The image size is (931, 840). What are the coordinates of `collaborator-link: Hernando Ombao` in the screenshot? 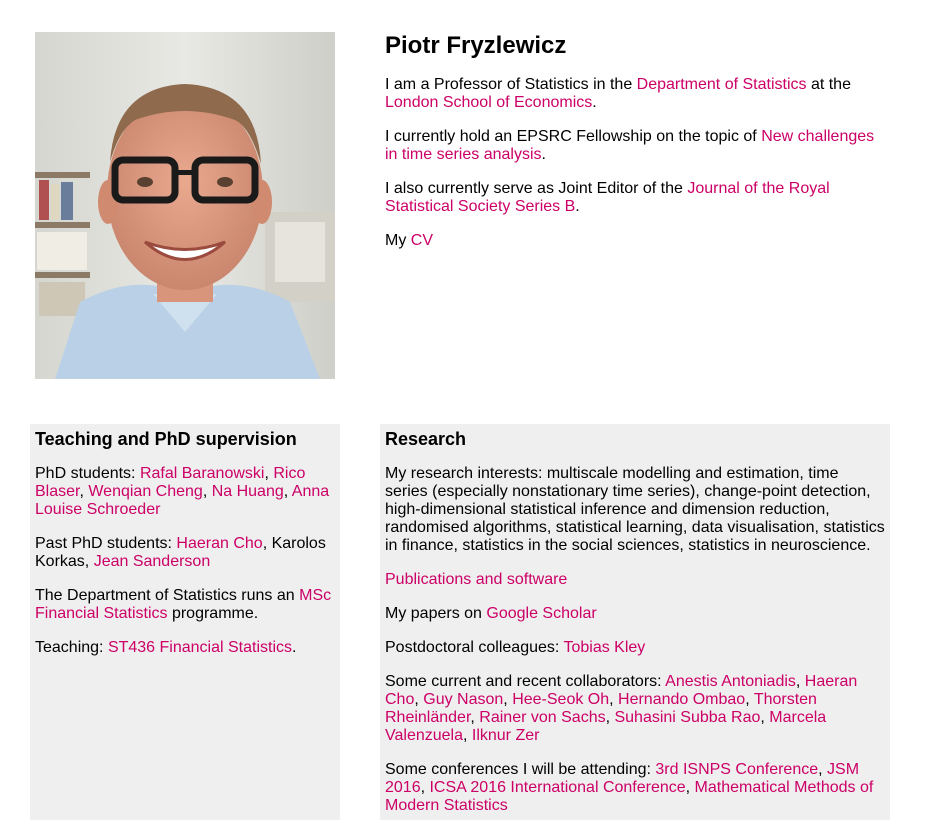 It's located at (681, 699).